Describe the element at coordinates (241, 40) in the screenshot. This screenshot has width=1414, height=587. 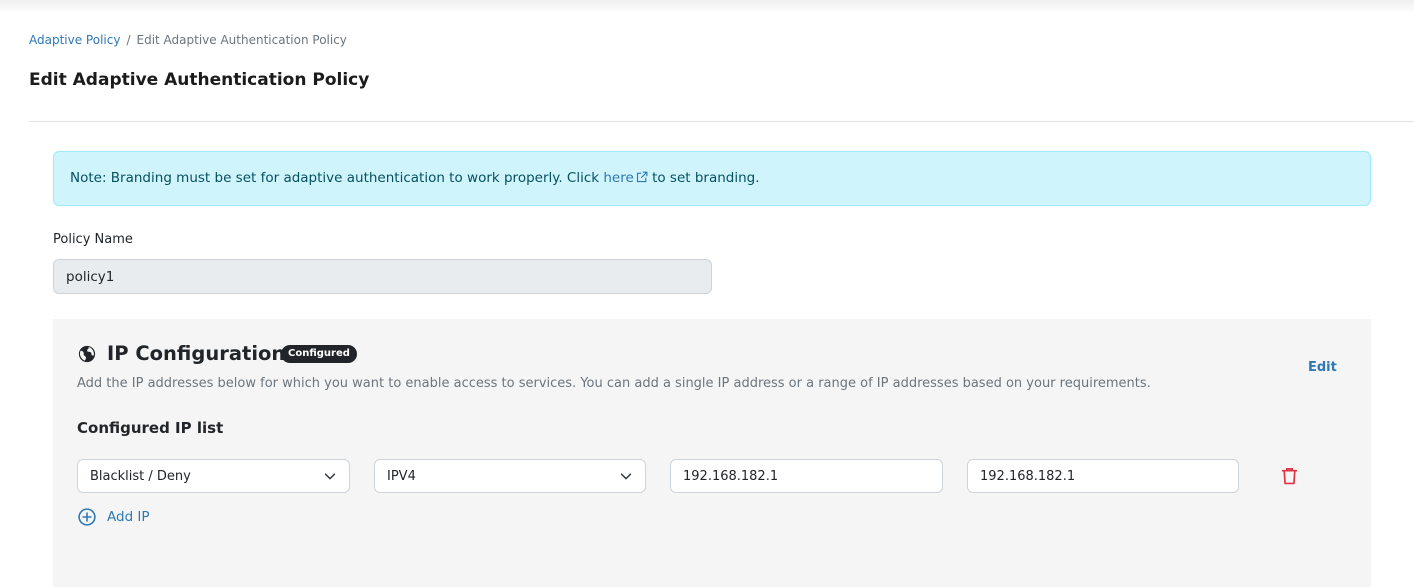
I see `breadcrumb-current: Edit Adaptive Authentication Policy` at that location.